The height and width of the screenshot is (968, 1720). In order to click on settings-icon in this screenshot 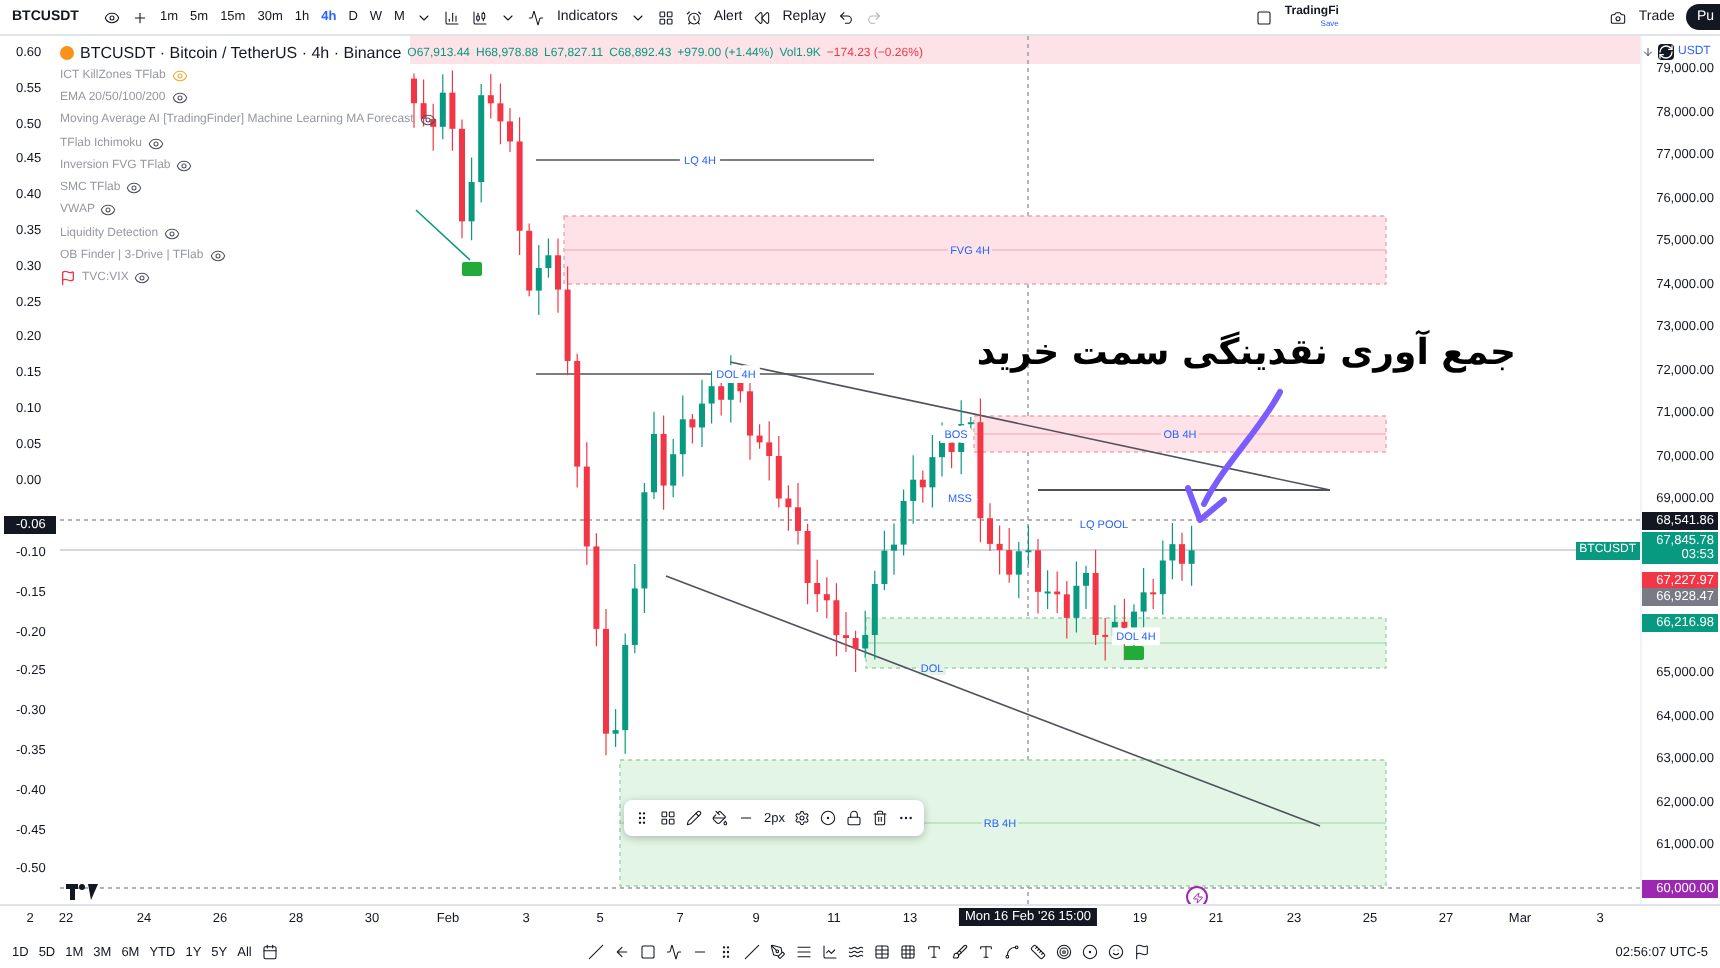, I will do `click(802, 818)`.